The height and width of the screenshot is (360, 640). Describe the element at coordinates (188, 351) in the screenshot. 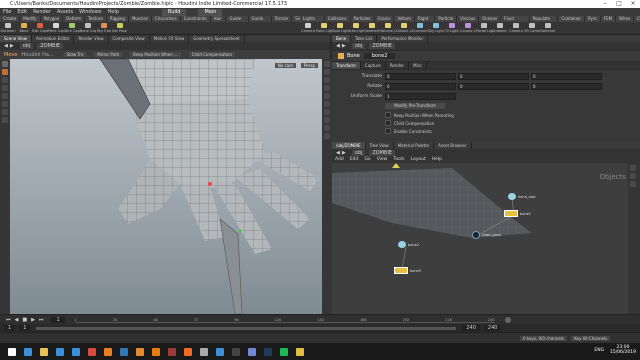

I see `houdini-icon` at that location.